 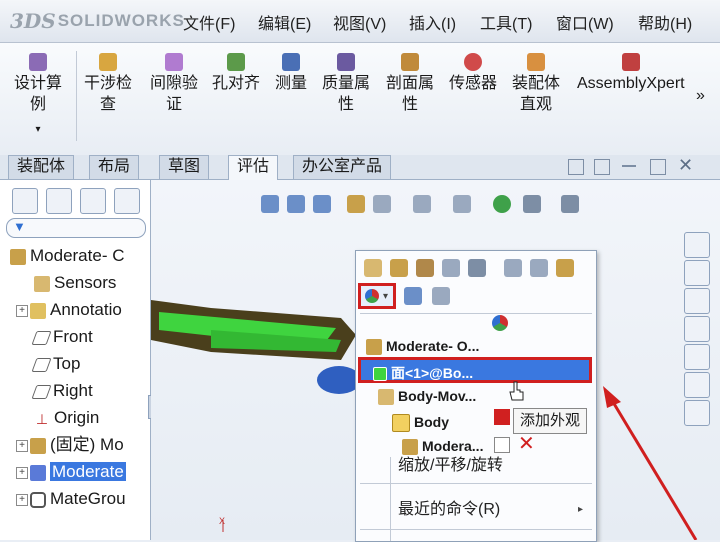 What do you see at coordinates (697, 245) in the screenshot?
I see `resources-icon` at bounding box center [697, 245].